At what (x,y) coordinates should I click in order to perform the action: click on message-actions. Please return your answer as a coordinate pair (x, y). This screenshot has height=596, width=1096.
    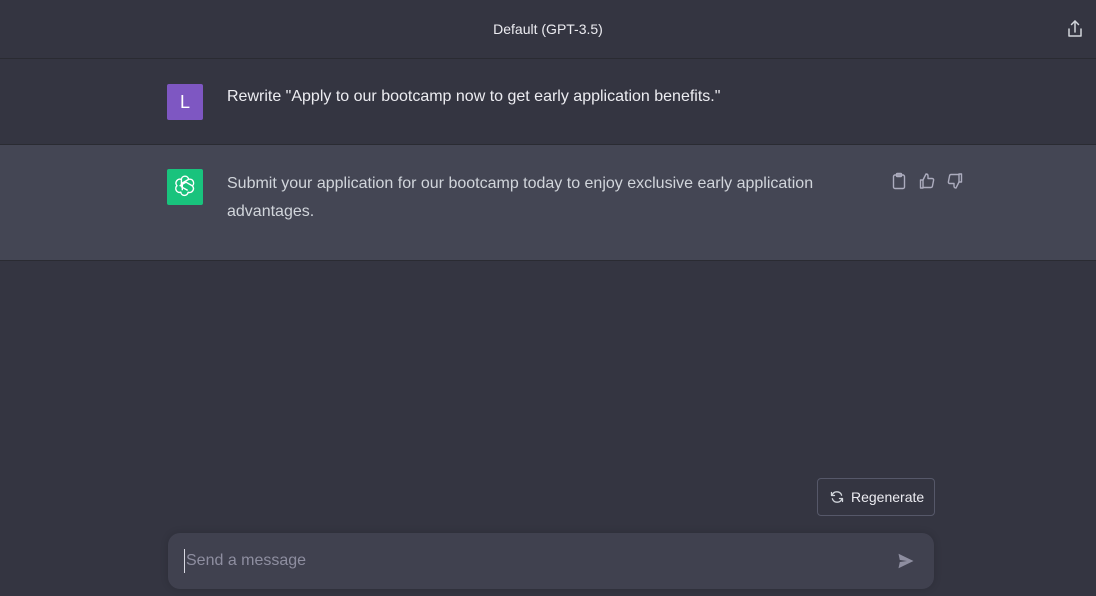
    Looking at the image, I should click on (927, 181).